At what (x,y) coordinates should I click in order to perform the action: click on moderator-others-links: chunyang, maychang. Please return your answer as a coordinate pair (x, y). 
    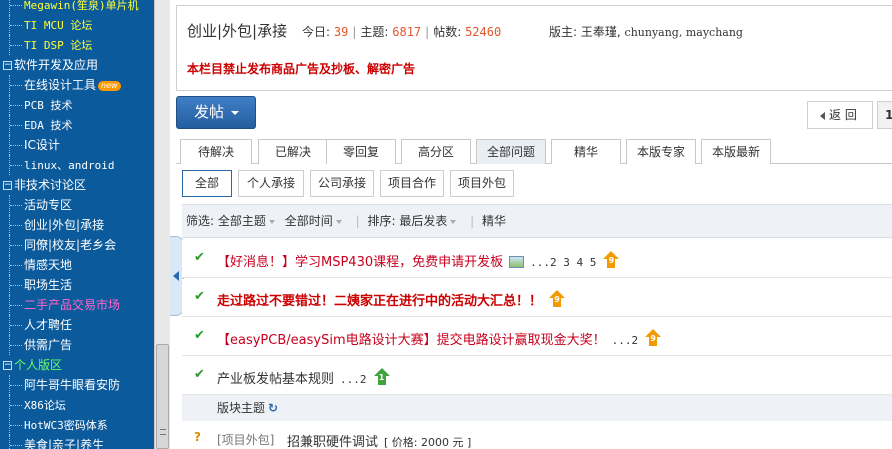
    Looking at the image, I should click on (684, 32).